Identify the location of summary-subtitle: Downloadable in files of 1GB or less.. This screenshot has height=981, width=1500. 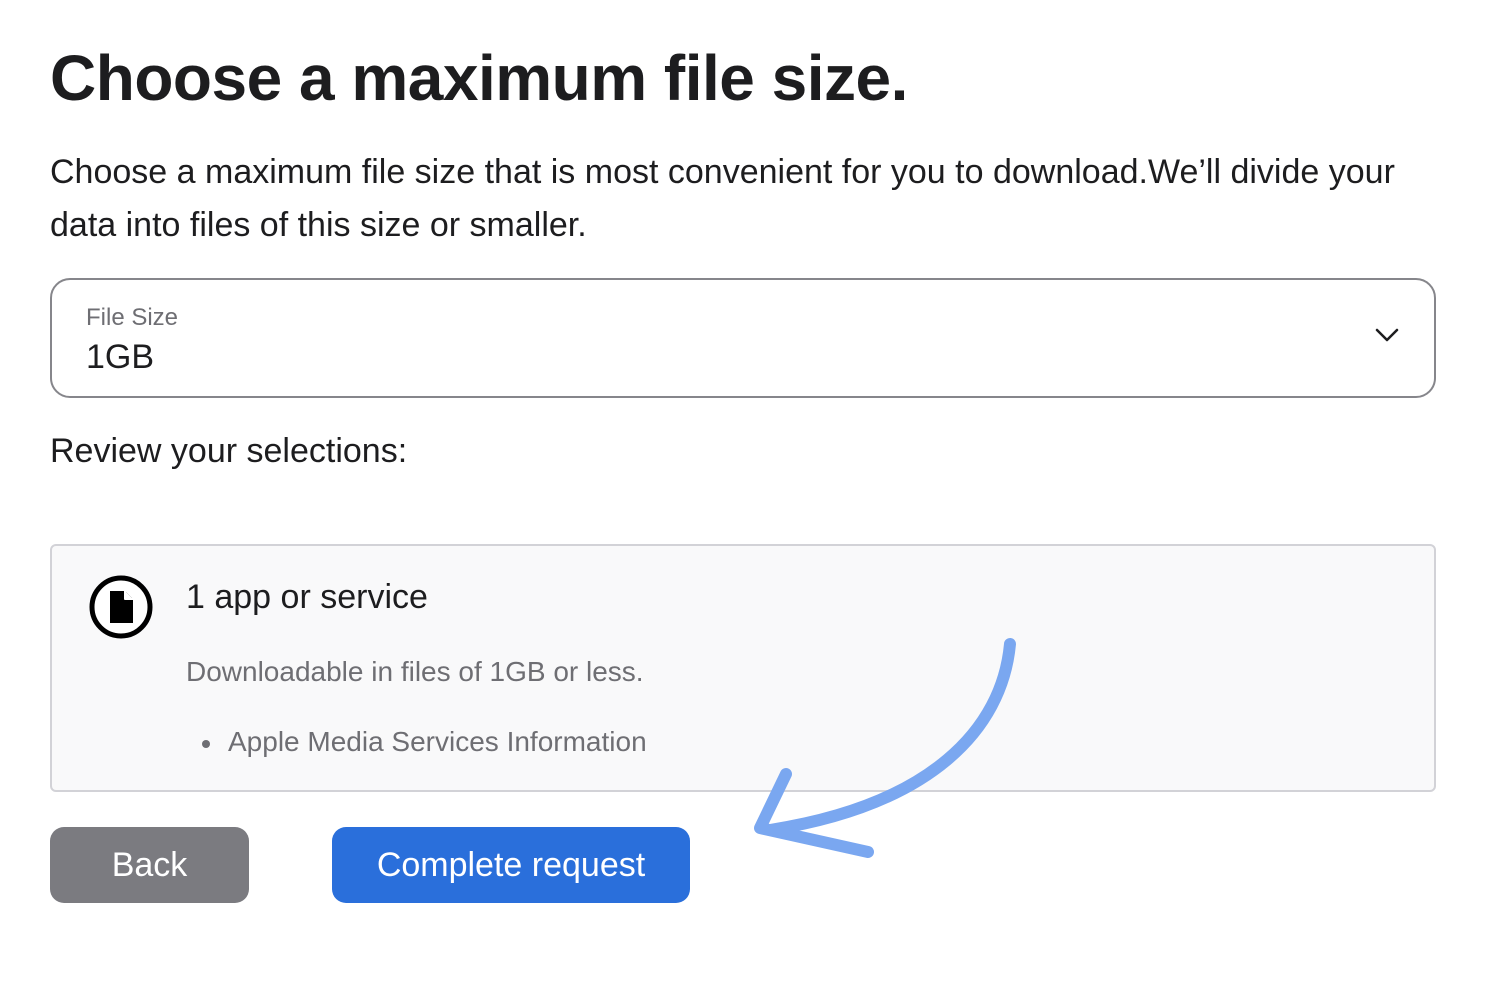
(415, 671).